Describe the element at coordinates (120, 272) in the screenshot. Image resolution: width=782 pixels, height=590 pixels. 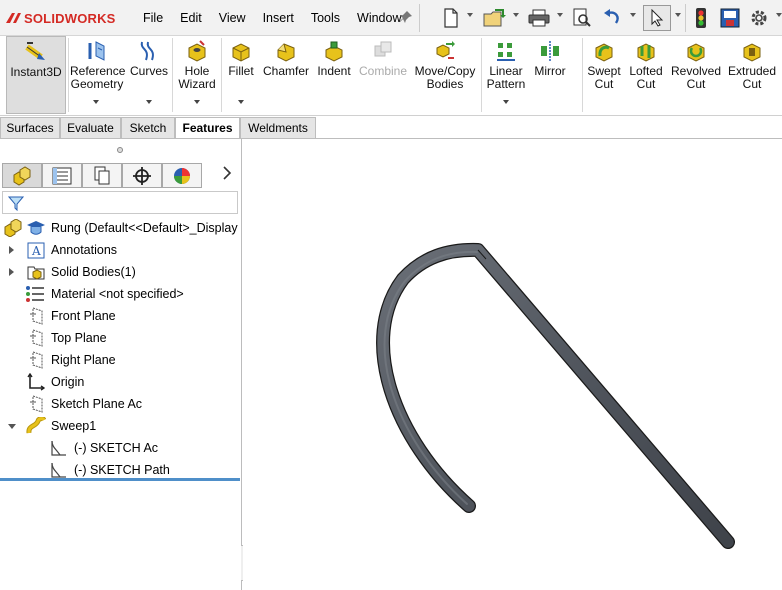
I see `tree-item-solid-bodies: Solid Bodies(1)` at that location.